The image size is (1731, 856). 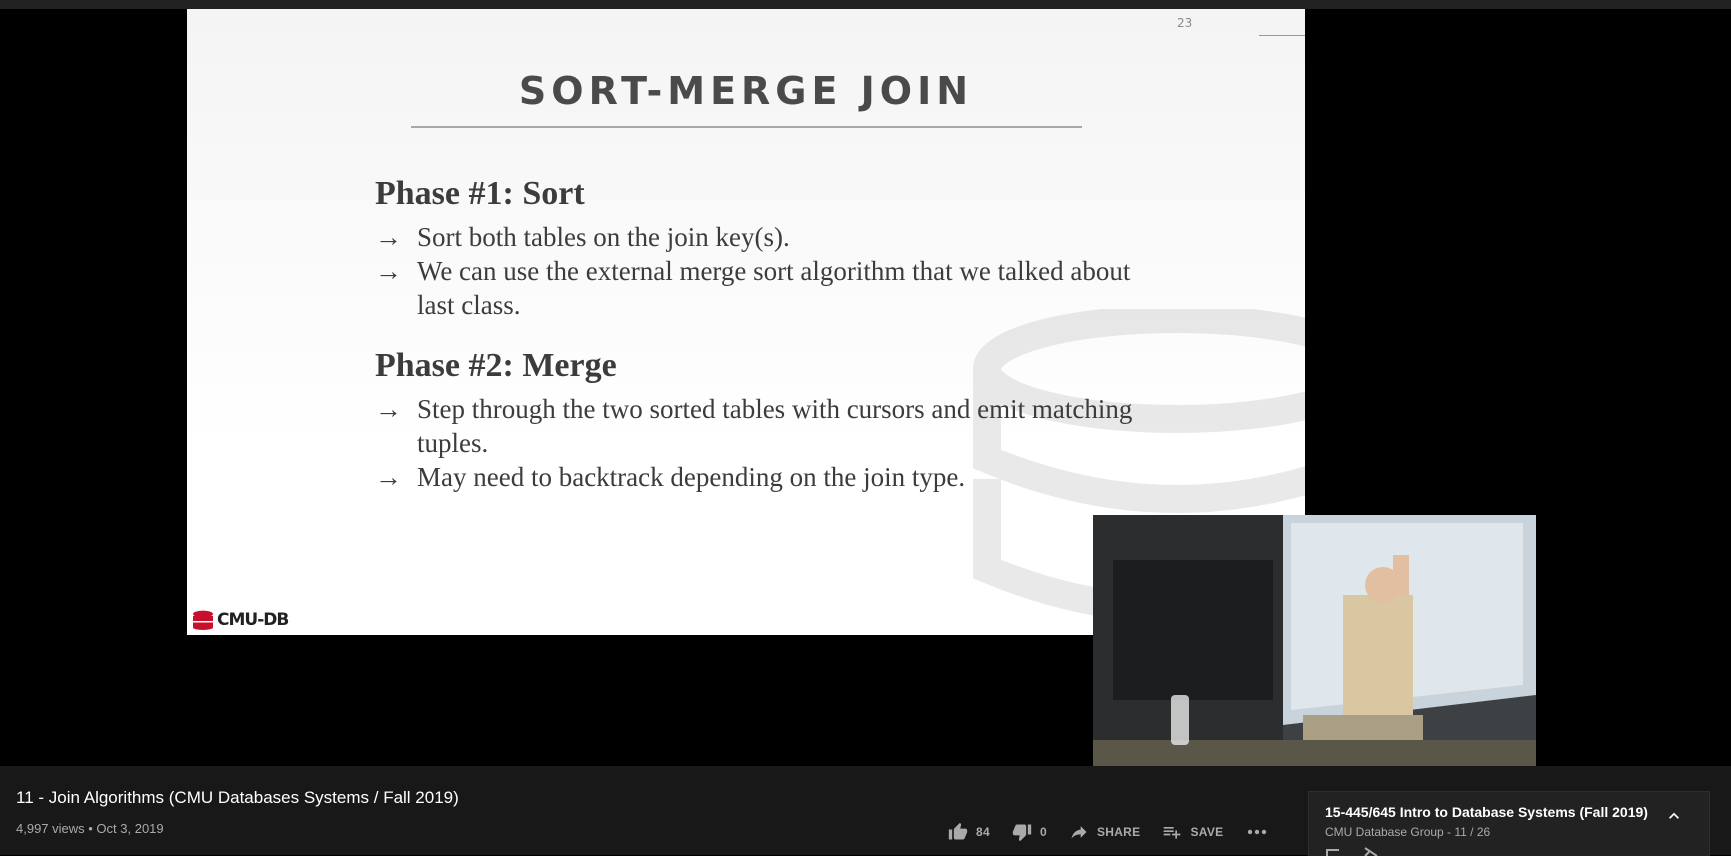 I want to click on dislike-count: 0, so click(x=1043, y=832).